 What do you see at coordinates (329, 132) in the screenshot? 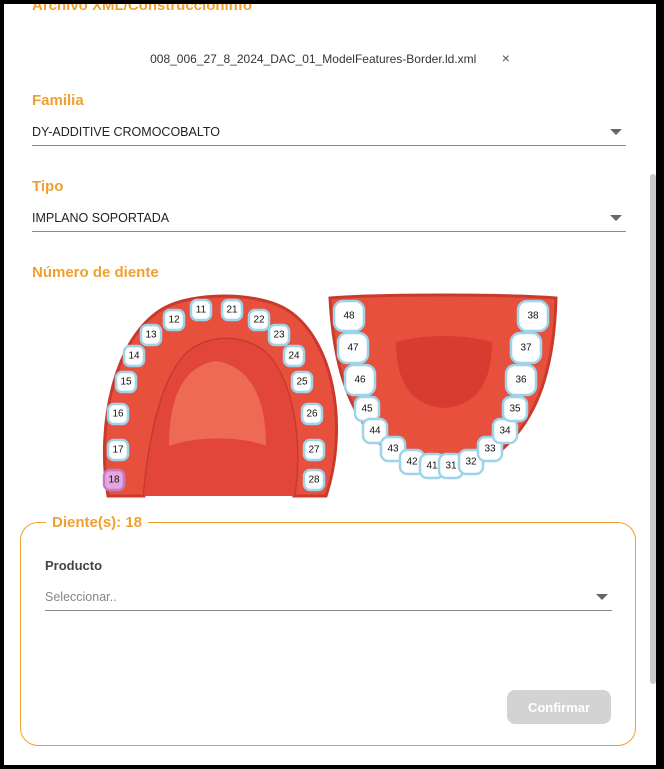
I see `familia-select: DY-ADDITIVE CROMOCOBALTO` at bounding box center [329, 132].